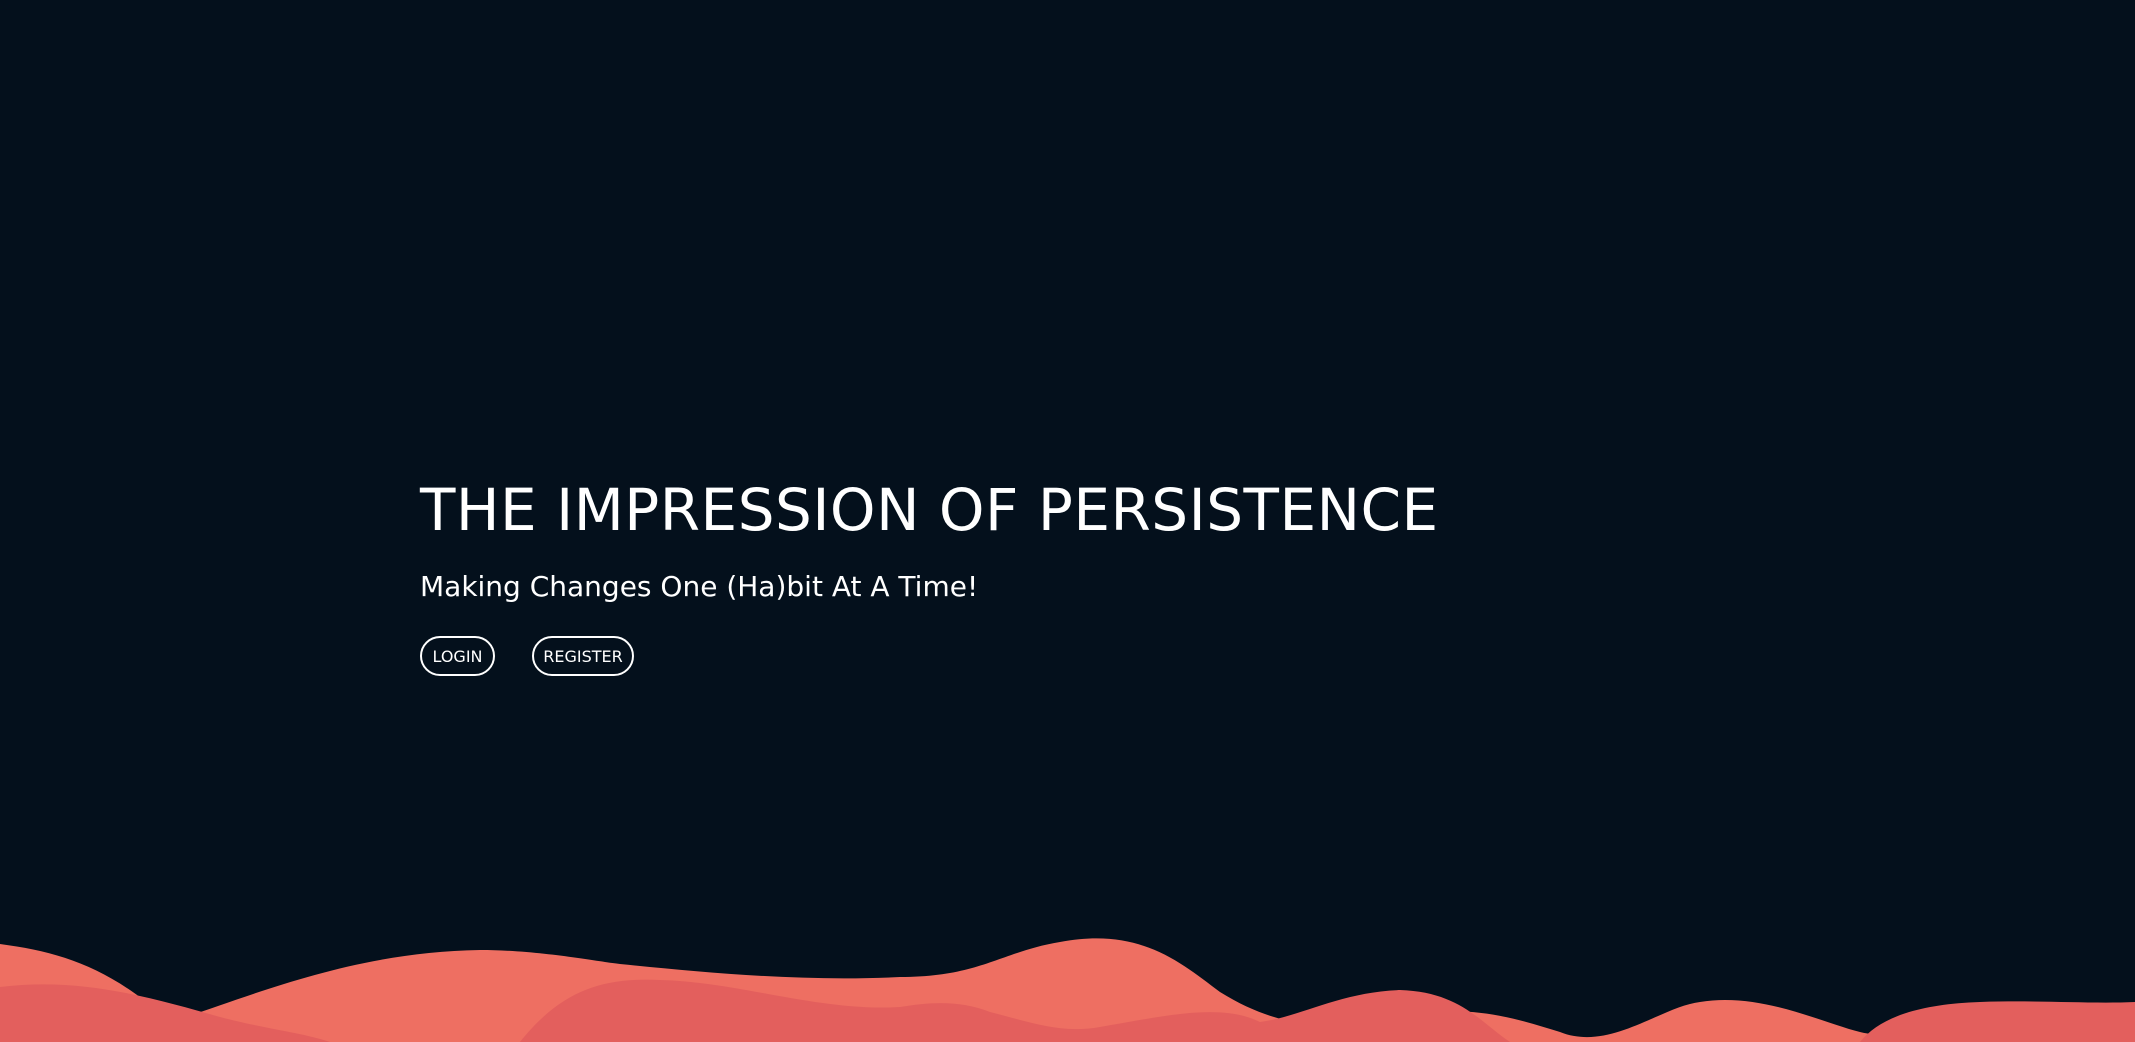  Describe the element at coordinates (457, 656) in the screenshot. I see `login-button: LOGIN` at that location.